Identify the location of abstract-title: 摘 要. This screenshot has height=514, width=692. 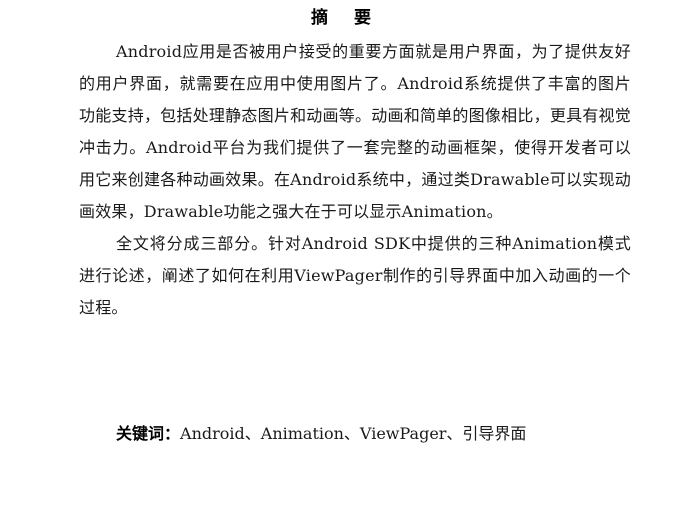
(346, 18).